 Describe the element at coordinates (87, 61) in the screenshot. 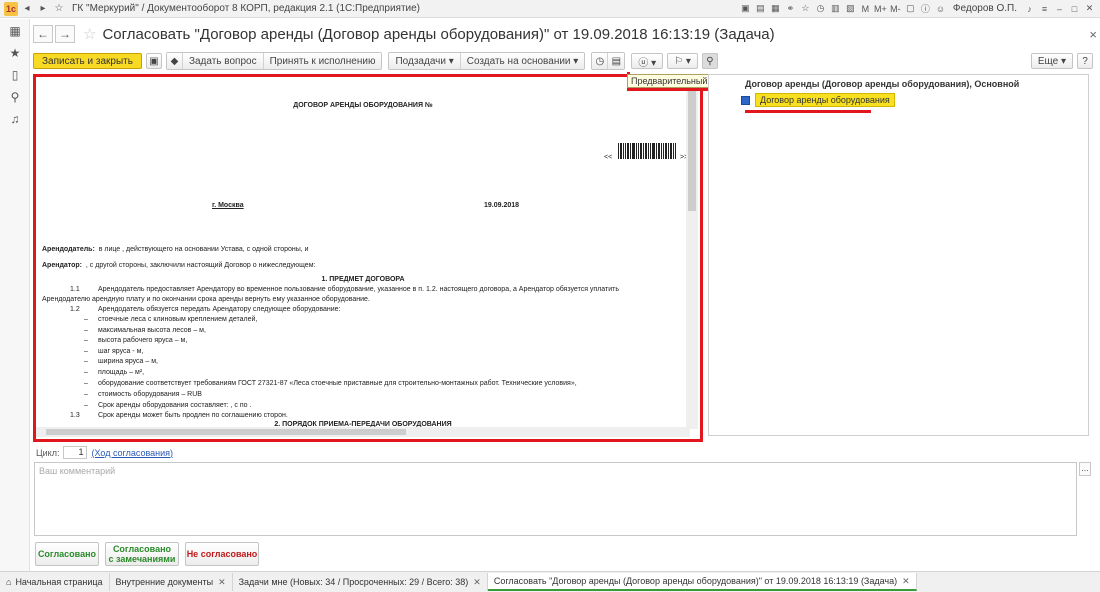

I see `save-close-button: Записать и закрыть` at that location.